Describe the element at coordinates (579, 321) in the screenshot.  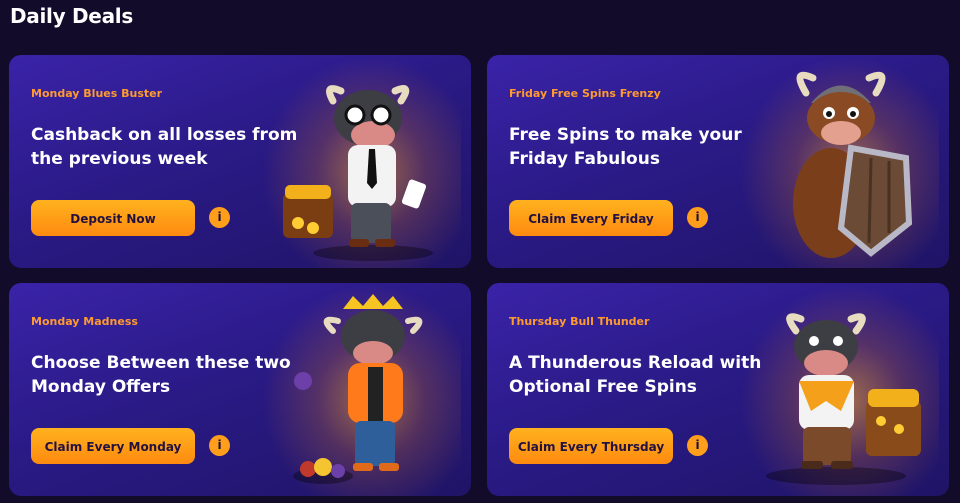
I see `deal-subtitle: Thursday Bull Thunder` at that location.